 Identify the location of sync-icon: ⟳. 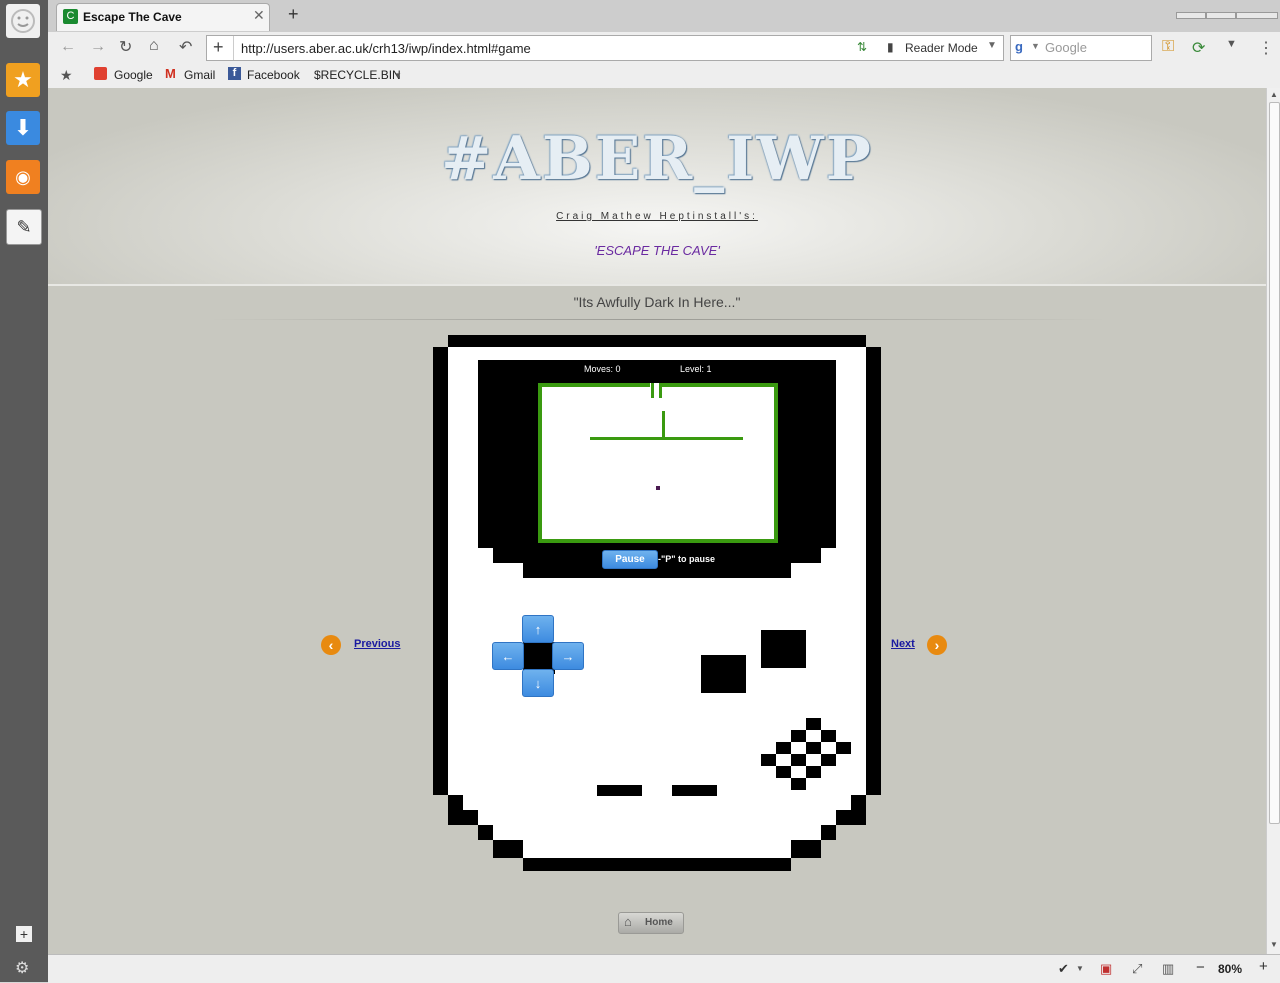
(1198, 48).